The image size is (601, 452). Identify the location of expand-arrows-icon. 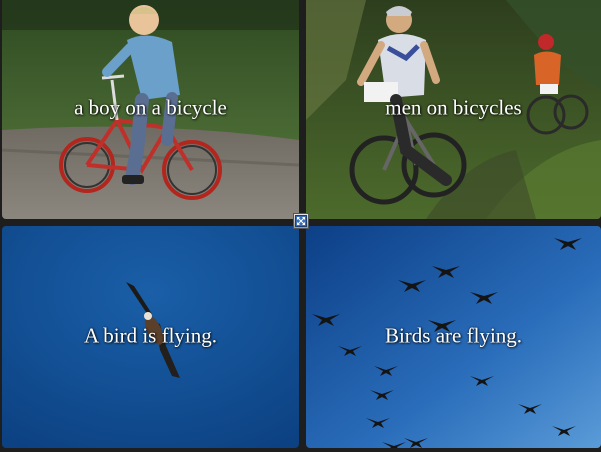
(301, 221).